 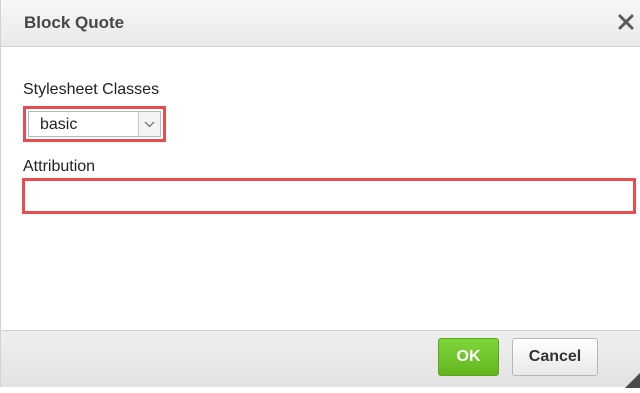 What do you see at coordinates (59, 124) in the screenshot?
I see `stylesheet-classes-value: basic` at bounding box center [59, 124].